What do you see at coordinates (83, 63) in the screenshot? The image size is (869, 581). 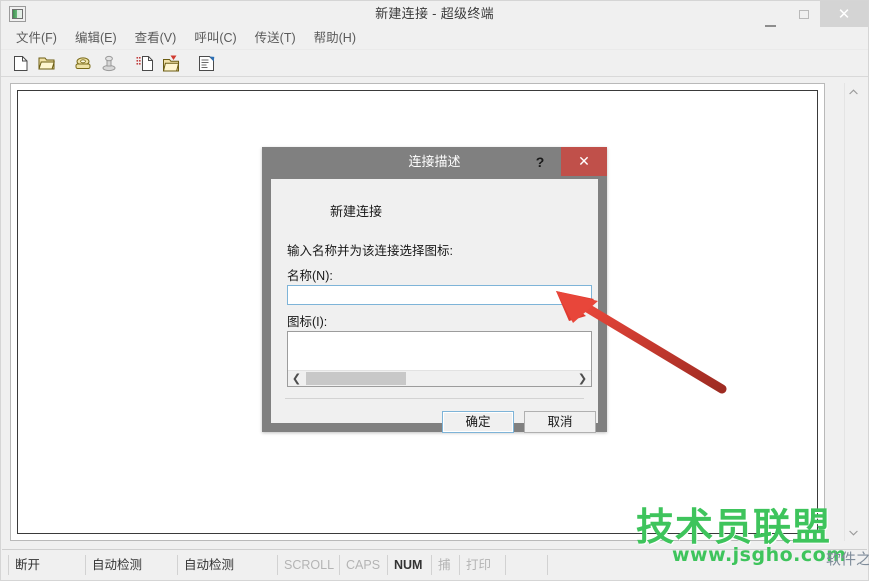 I see `call-phone-icon` at bounding box center [83, 63].